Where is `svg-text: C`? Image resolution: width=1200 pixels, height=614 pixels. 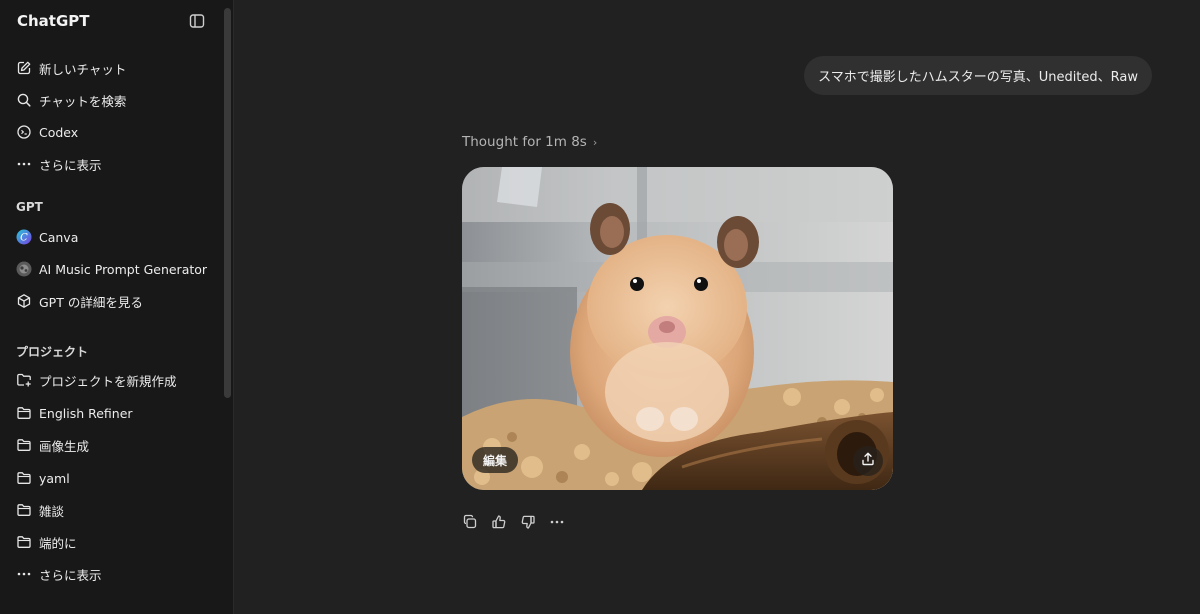
svg-text: C is located at coordinates (24, 238).